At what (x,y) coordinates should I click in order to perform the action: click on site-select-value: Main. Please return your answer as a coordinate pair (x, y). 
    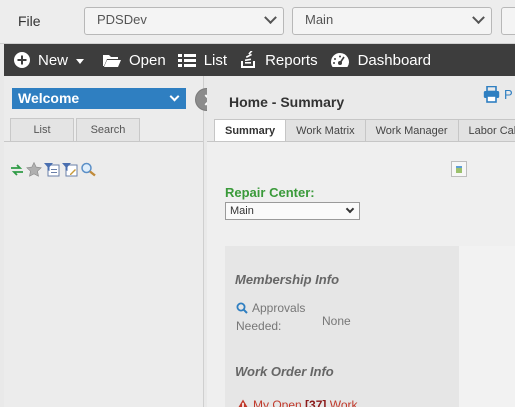
    Looking at the image, I should click on (319, 19).